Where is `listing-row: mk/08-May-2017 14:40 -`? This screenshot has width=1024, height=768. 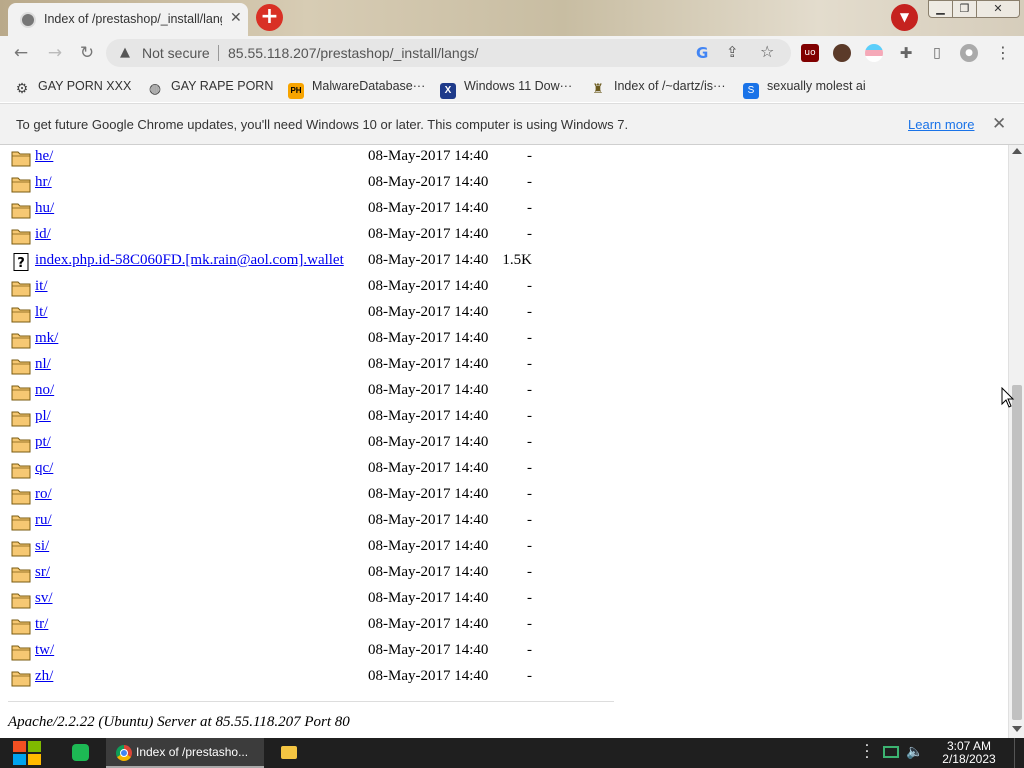 listing-row: mk/08-May-2017 14:40 - is located at coordinates (500, 340).